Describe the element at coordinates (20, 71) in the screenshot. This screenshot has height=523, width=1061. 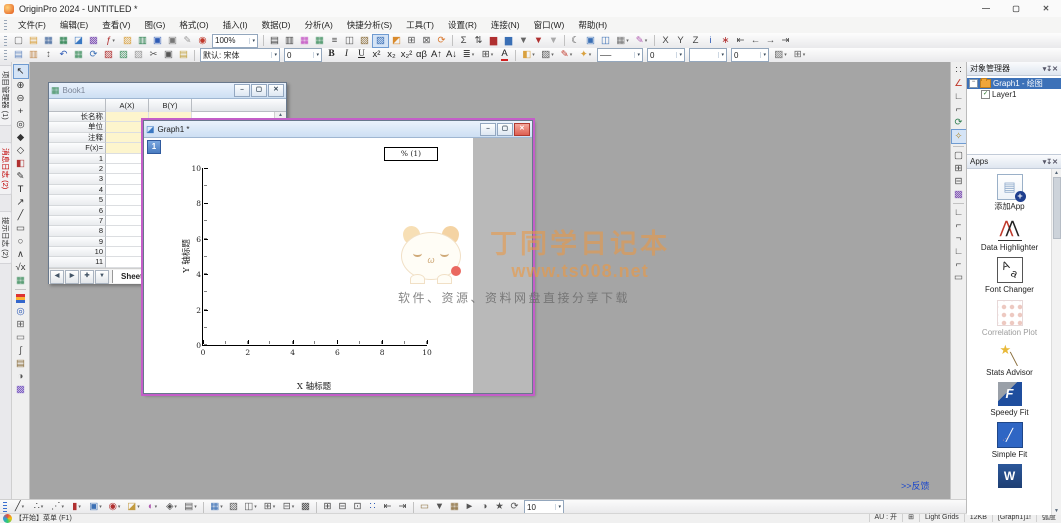
I see `pointer-tool-icon: ↖` at that location.